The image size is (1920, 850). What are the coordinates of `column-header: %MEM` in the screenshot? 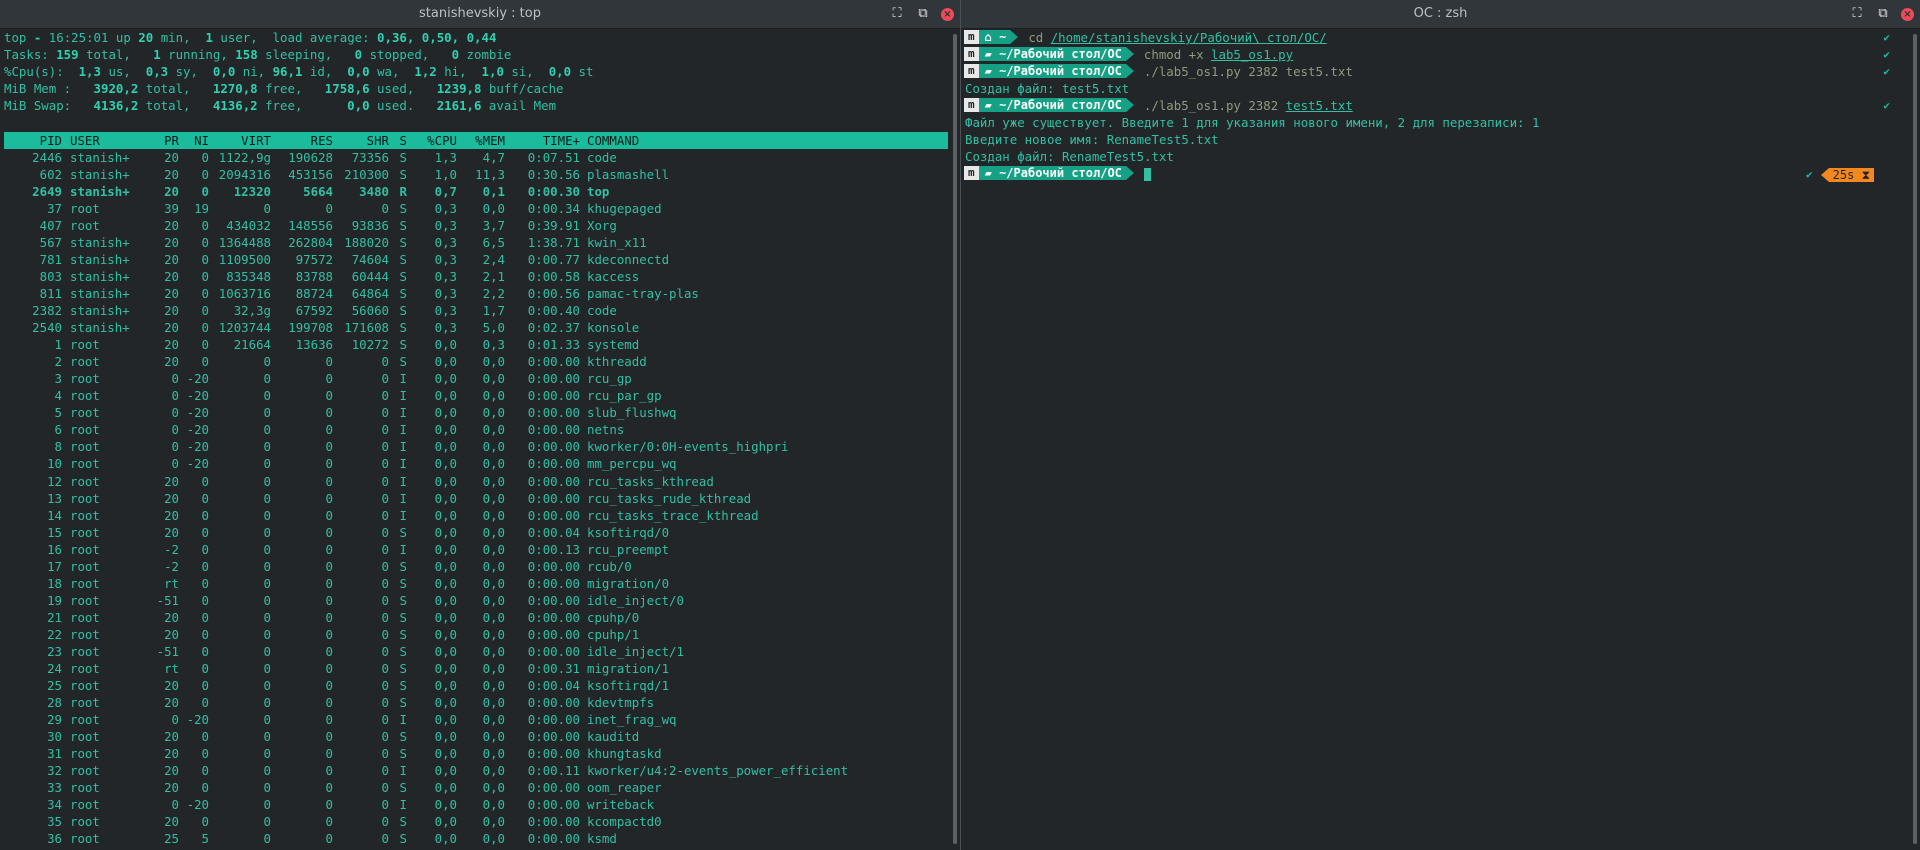 It's located at (481, 140).